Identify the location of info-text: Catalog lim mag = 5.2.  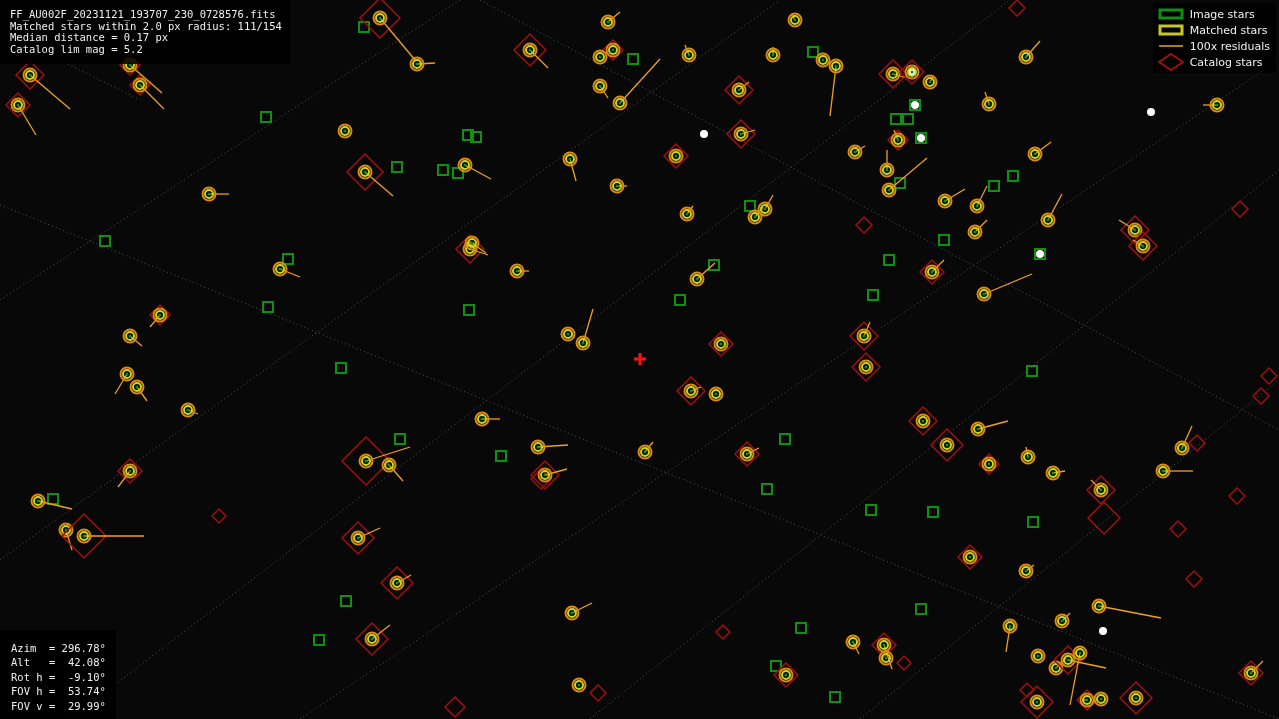
(77, 49).